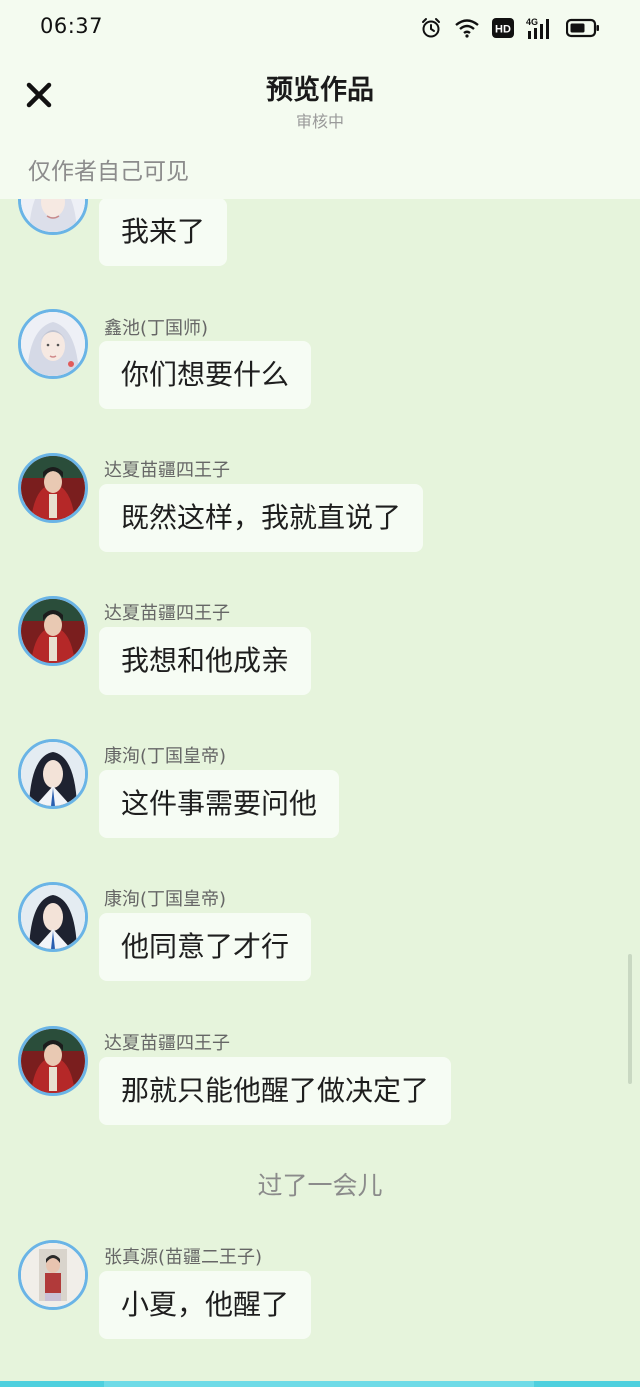 The image size is (640, 1387). What do you see at coordinates (320, 90) in the screenshot?
I see `page-title: 预览作品` at bounding box center [320, 90].